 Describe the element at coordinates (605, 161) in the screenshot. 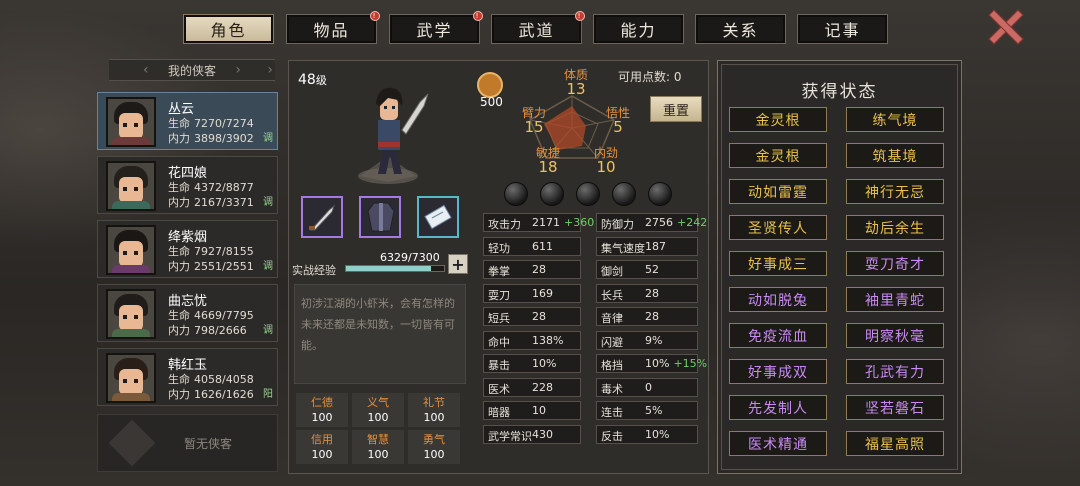

I see `attr-inner: 内劲 10` at that location.